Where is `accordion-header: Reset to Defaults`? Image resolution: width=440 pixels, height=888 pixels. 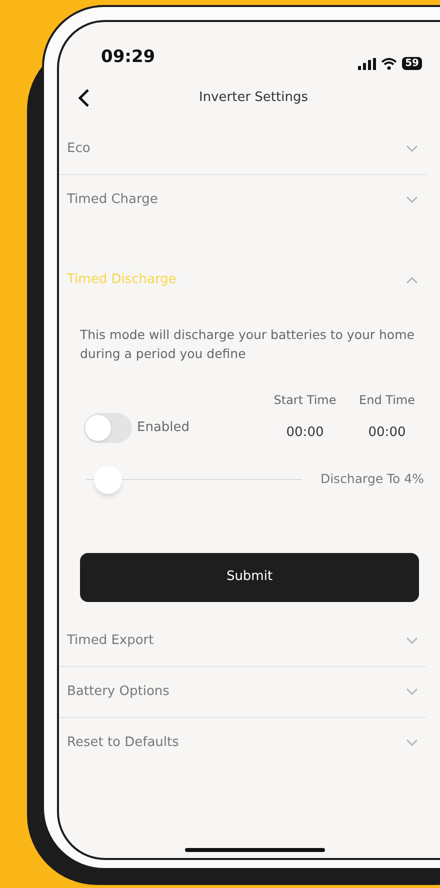 accordion-header: Reset to Defaults is located at coordinates (242, 743).